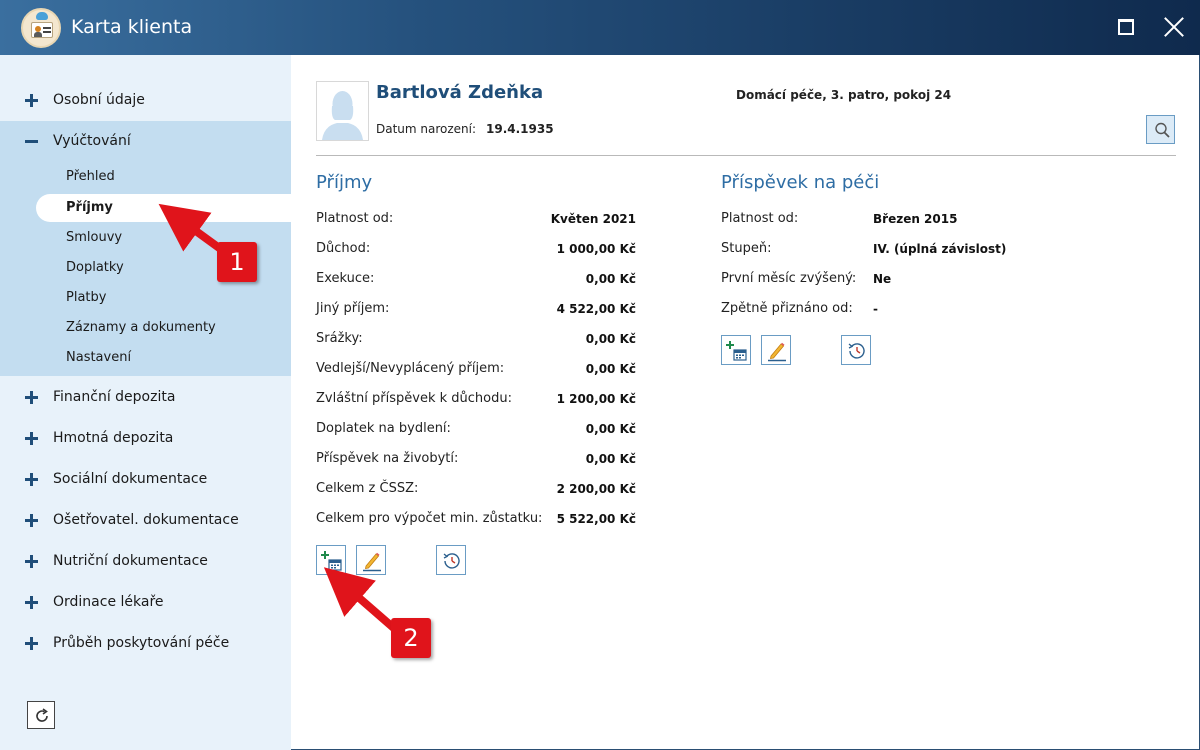 This screenshot has height=750, width=1200. I want to click on sidebar-item-vyuctovani: Vyúčtování, so click(145, 142).